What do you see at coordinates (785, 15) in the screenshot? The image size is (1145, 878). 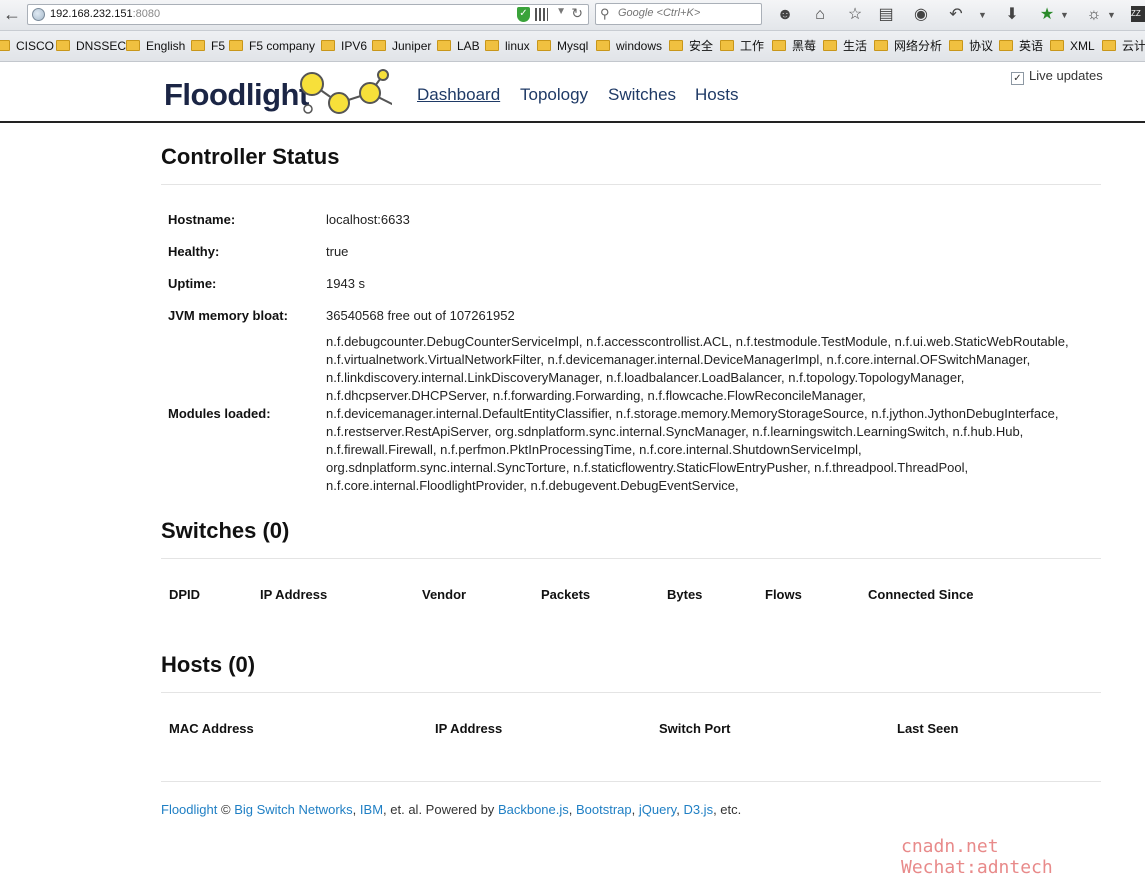 I see `addon-icon: ☻` at bounding box center [785, 15].